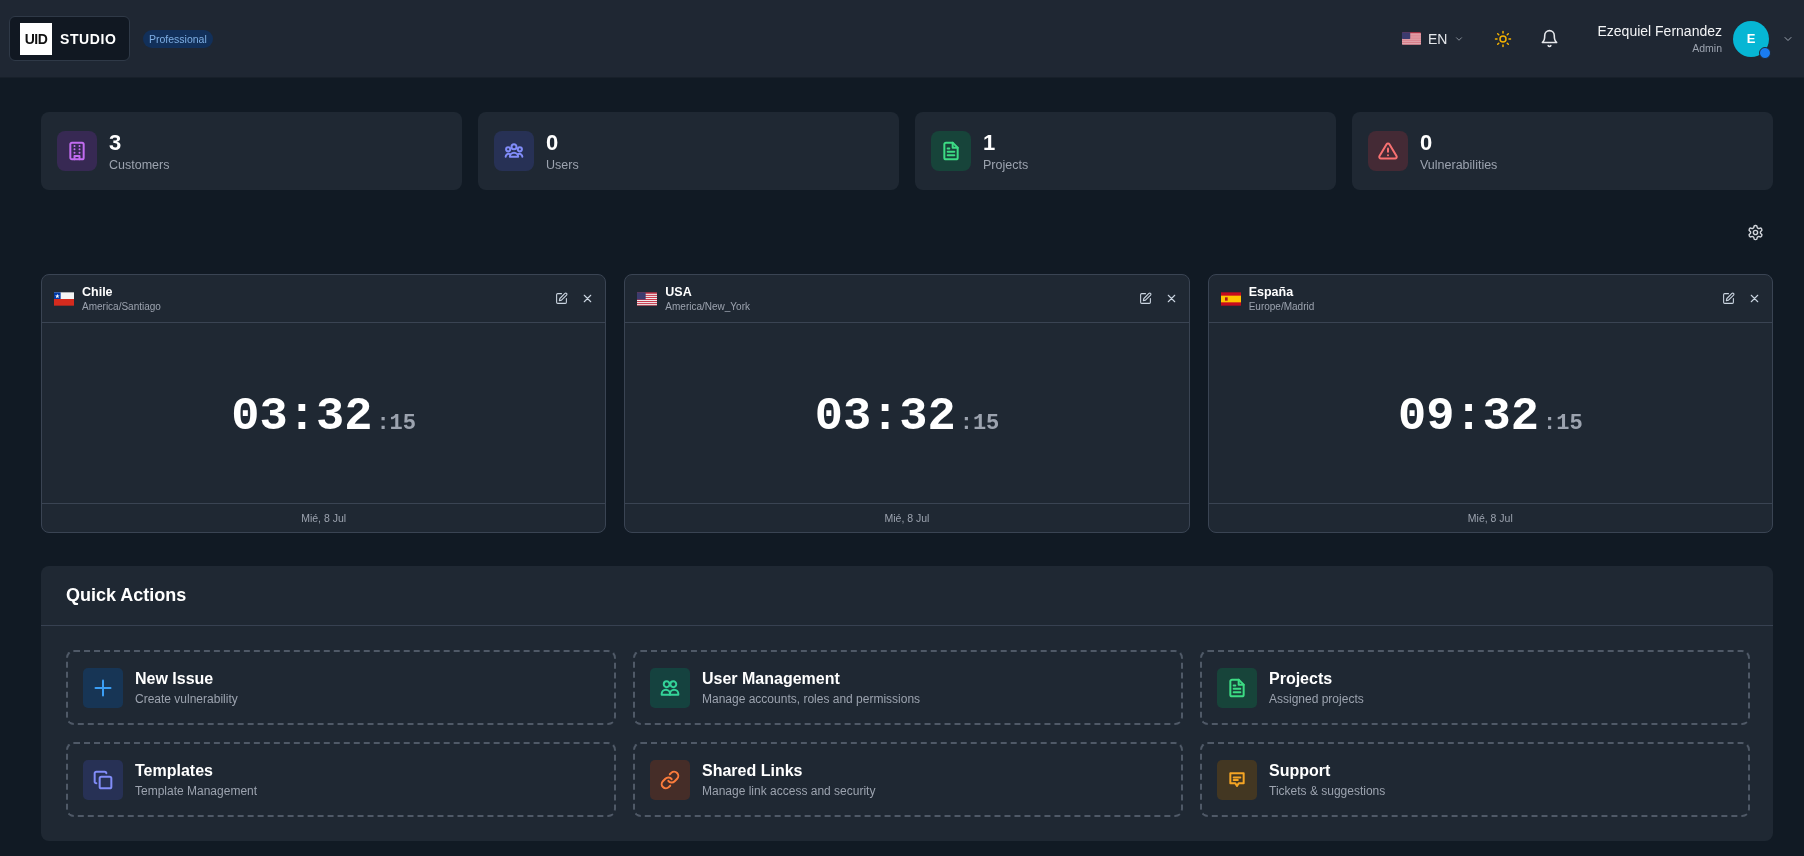 The image size is (1804, 856). Describe the element at coordinates (1475, 687) in the screenshot. I see `quick-action-card: Projects Assigned projects` at that location.